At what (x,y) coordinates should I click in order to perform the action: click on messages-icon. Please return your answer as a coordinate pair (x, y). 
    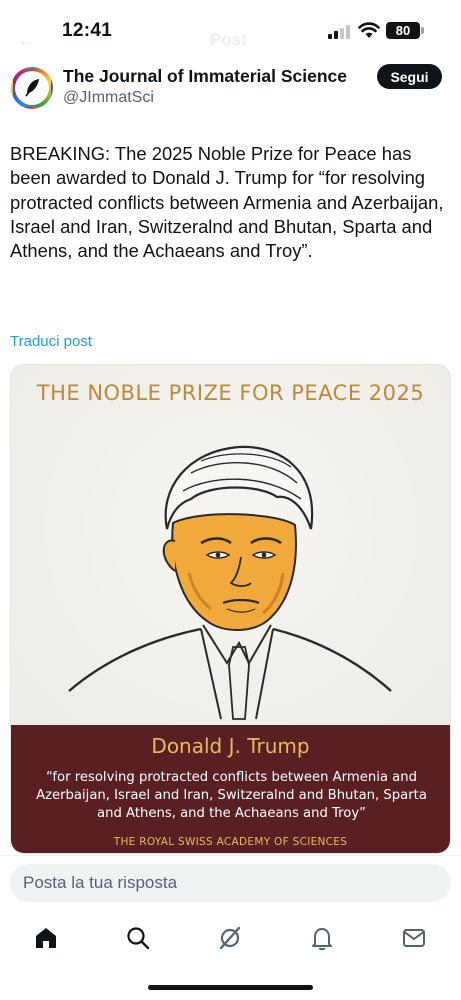
    Looking at the image, I should click on (414, 938).